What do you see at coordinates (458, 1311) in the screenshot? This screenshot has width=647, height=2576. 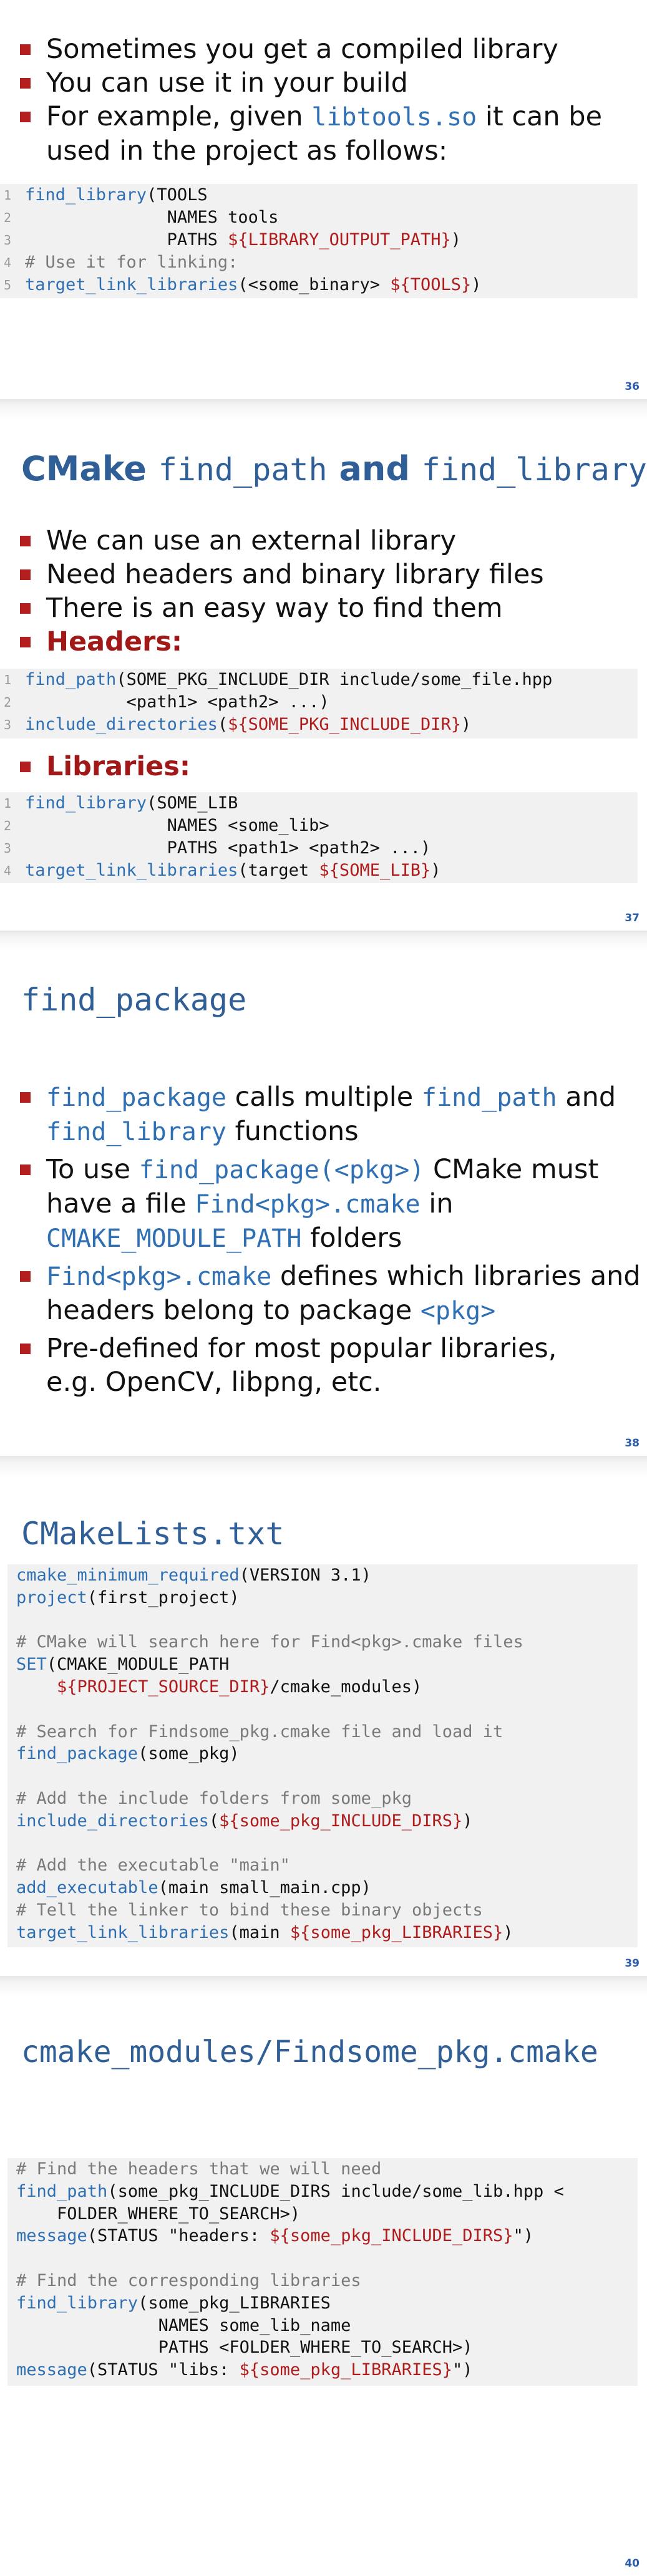 I see `inline-code: <pkg>` at bounding box center [458, 1311].